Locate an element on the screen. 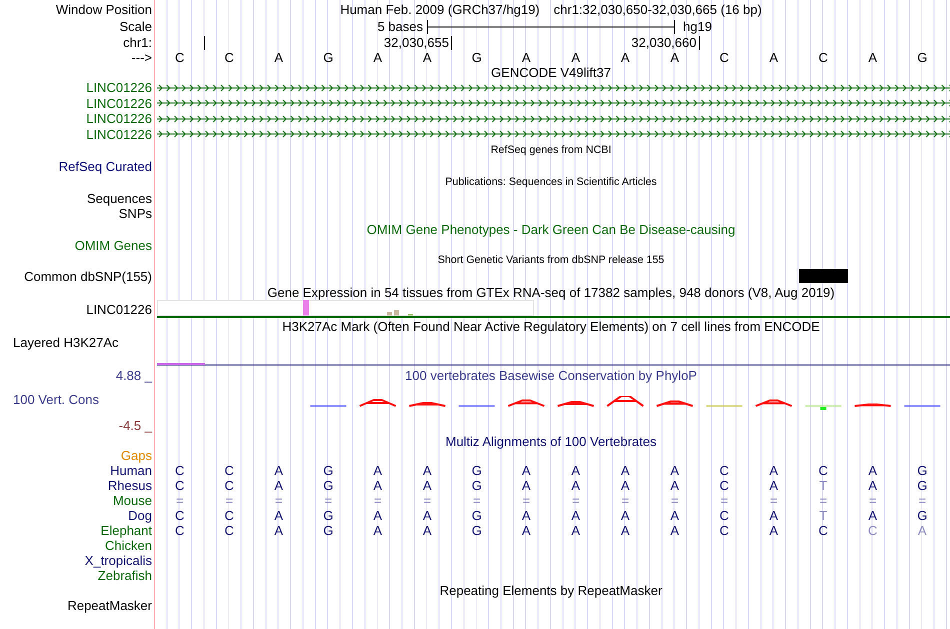  track-title: 100 vertebrates Basewise Conservation by PhyloP is located at coordinates (551, 375).